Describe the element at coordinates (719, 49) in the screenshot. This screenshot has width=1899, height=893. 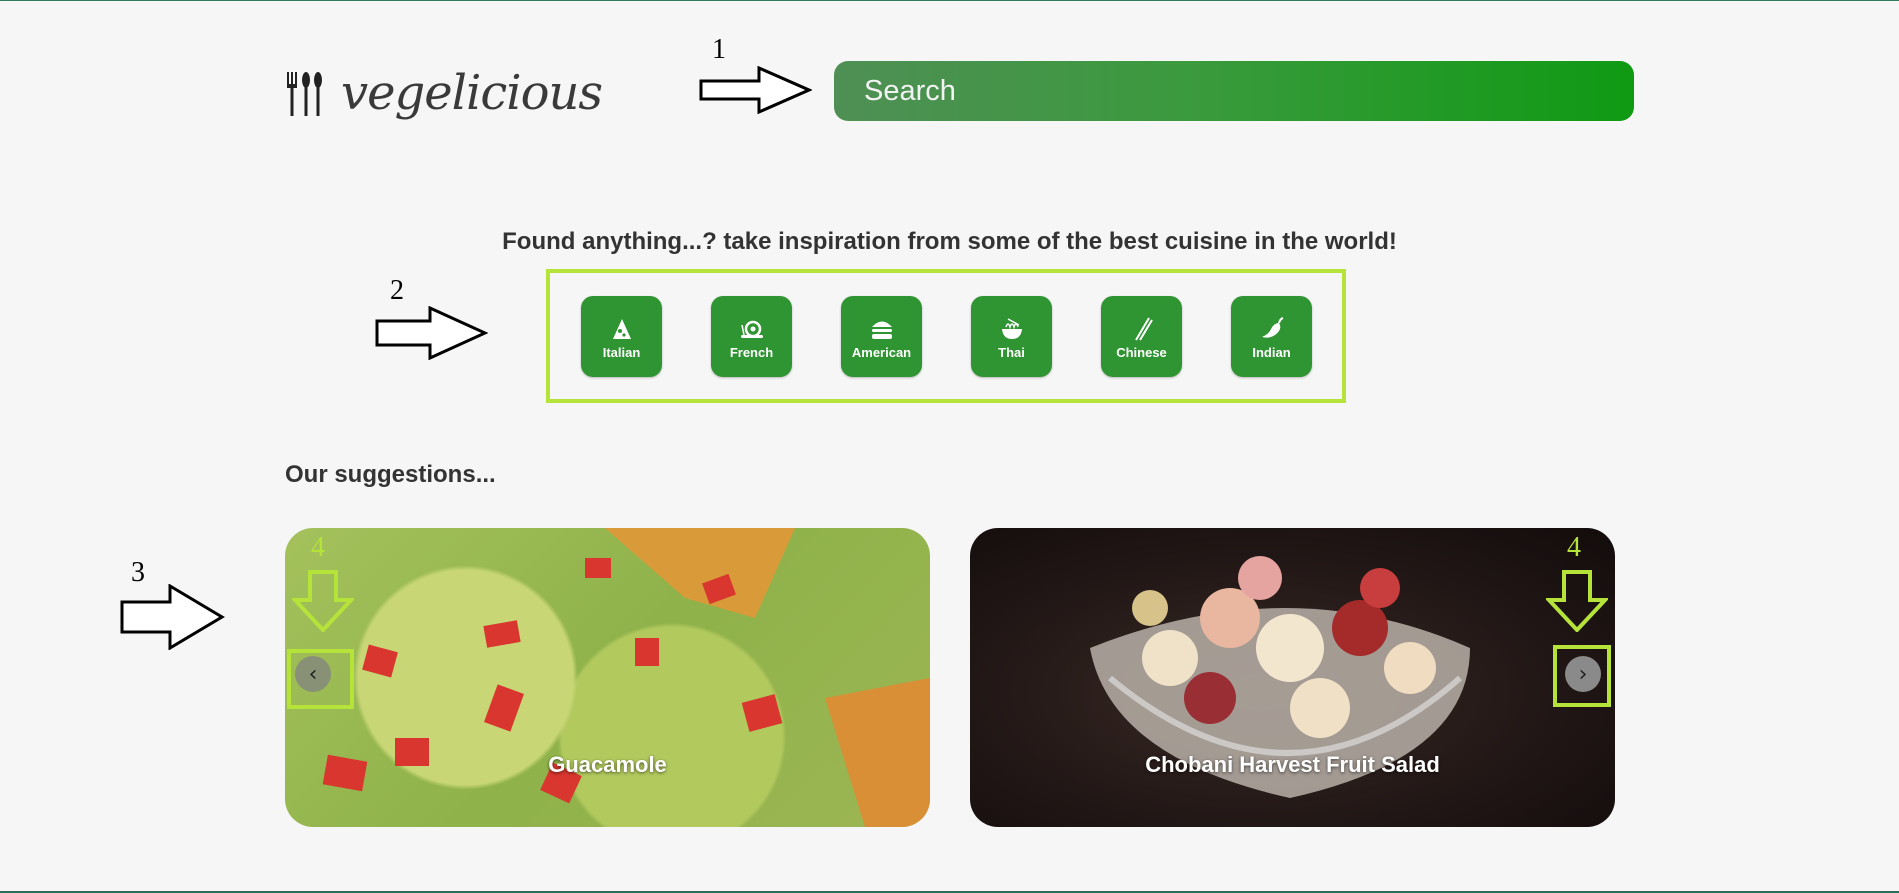
I see `annotation-number-1: 1` at that location.